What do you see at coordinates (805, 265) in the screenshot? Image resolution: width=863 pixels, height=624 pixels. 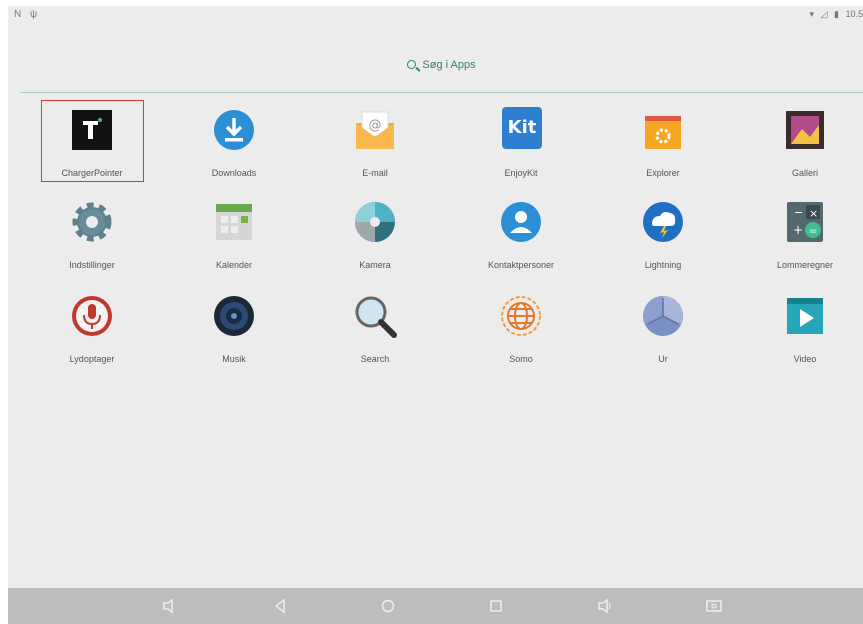 I see `app-label: Lommeregner` at bounding box center [805, 265].